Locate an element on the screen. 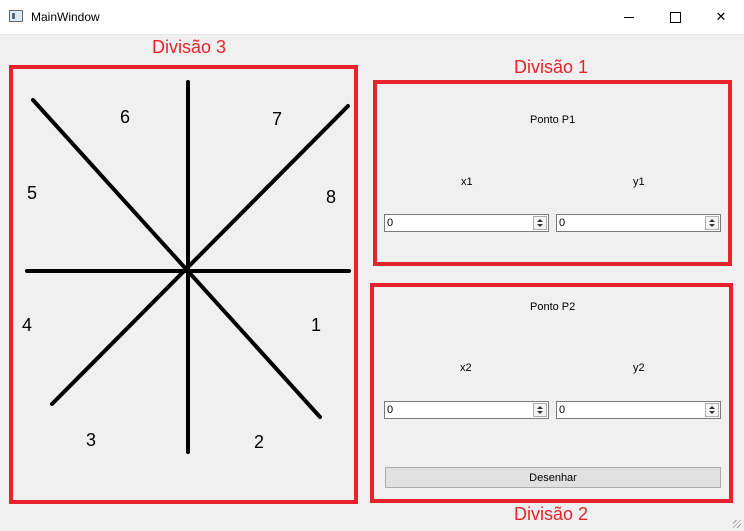 This screenshot has width=744, height=531. p2-title: Ponto P2 is located at coordinates (553, 307).